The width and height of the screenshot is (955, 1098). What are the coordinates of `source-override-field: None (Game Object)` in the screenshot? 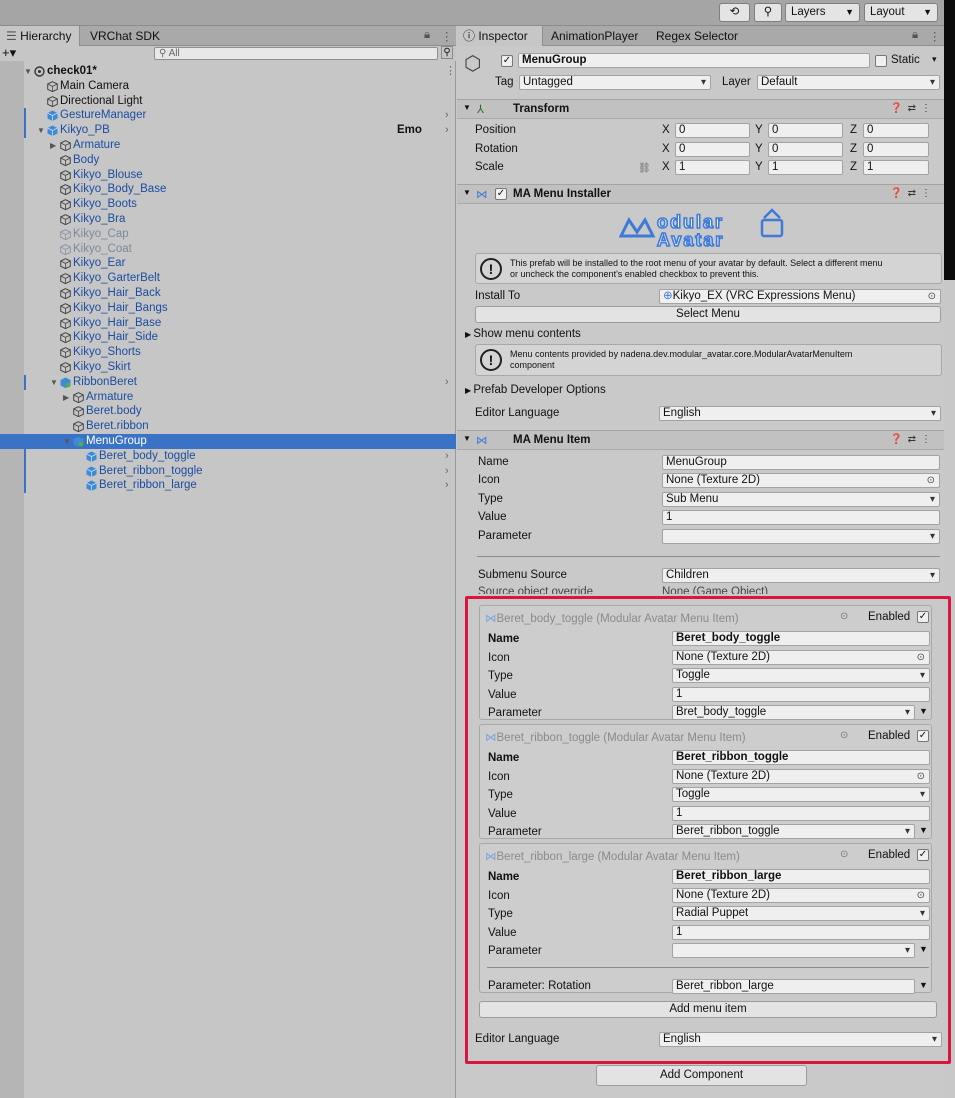 It's located at (801, 590).